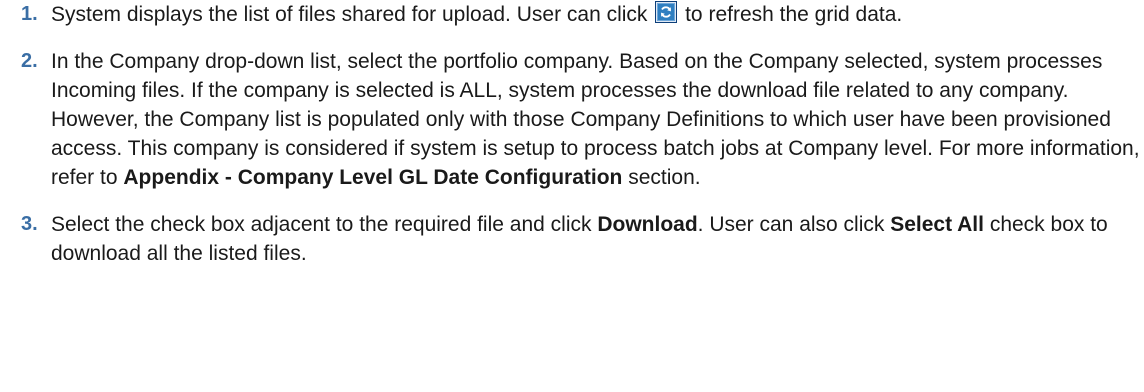 The image size is (1144, 392). Describe the element at coordinates (29, 14) in the screenshot. I see `step-number: 1.` at that location.